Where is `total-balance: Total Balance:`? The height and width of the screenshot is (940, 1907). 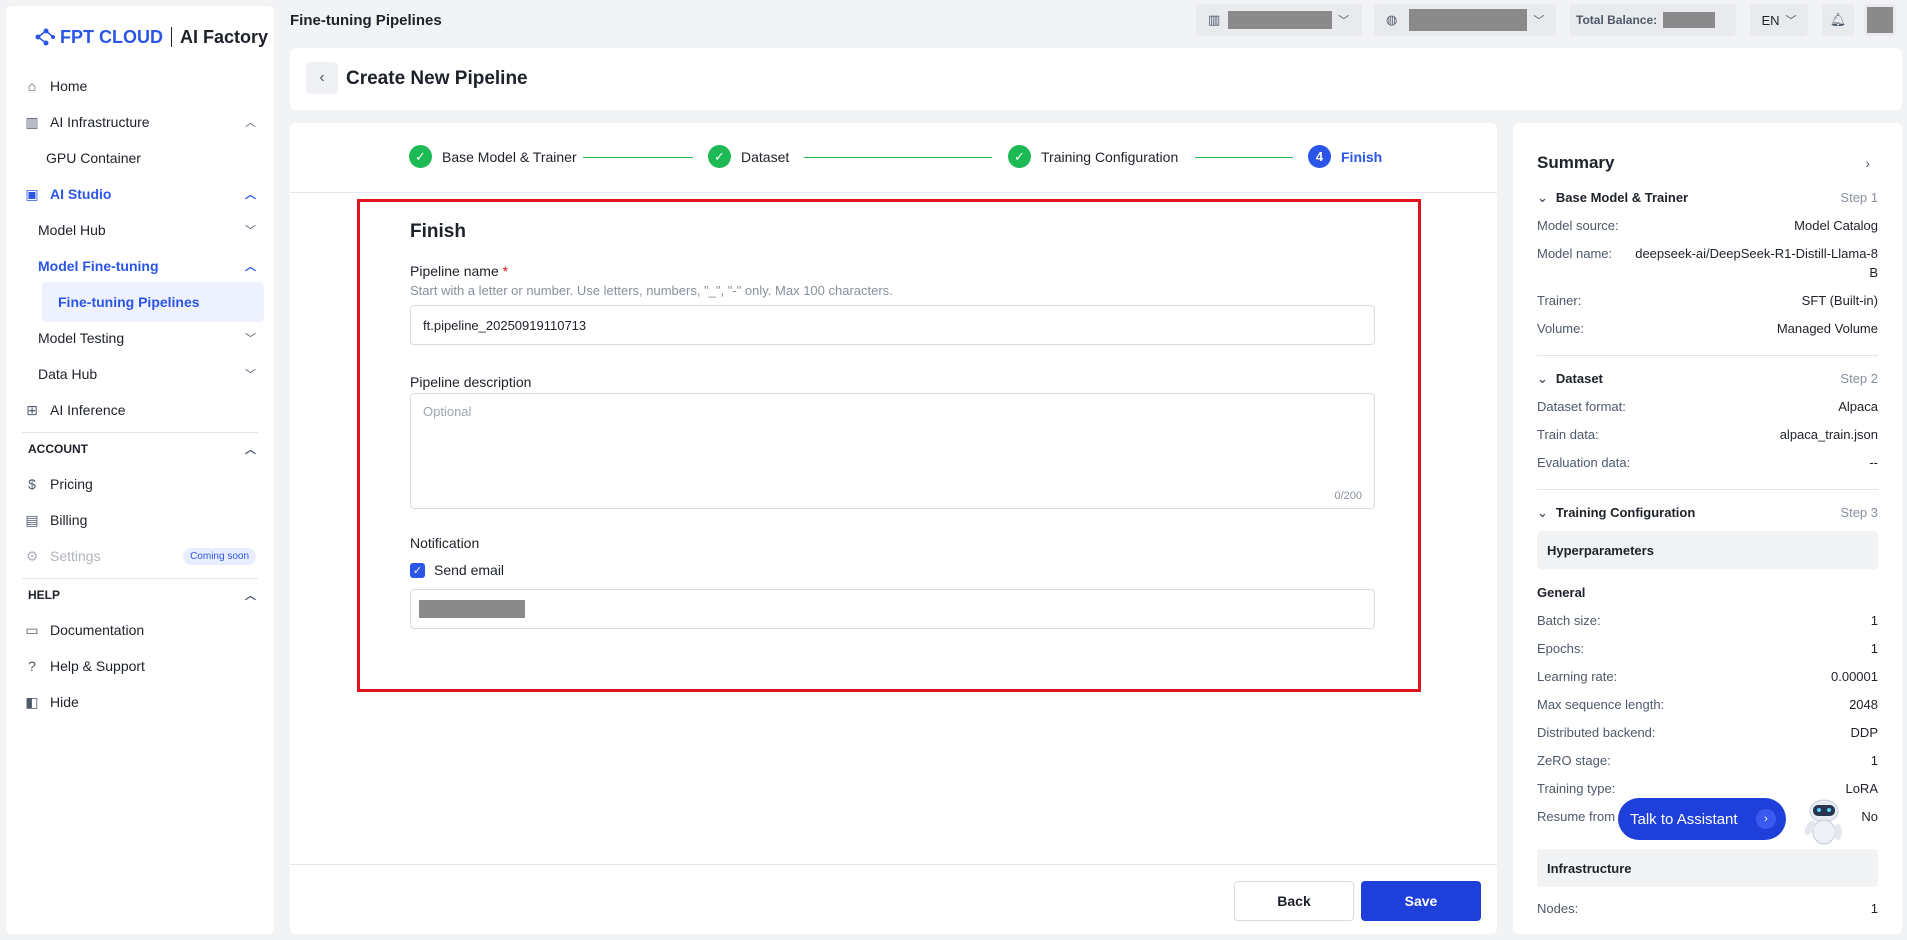 total-balance: Total Balance: is located at coordinates (1653, 20).